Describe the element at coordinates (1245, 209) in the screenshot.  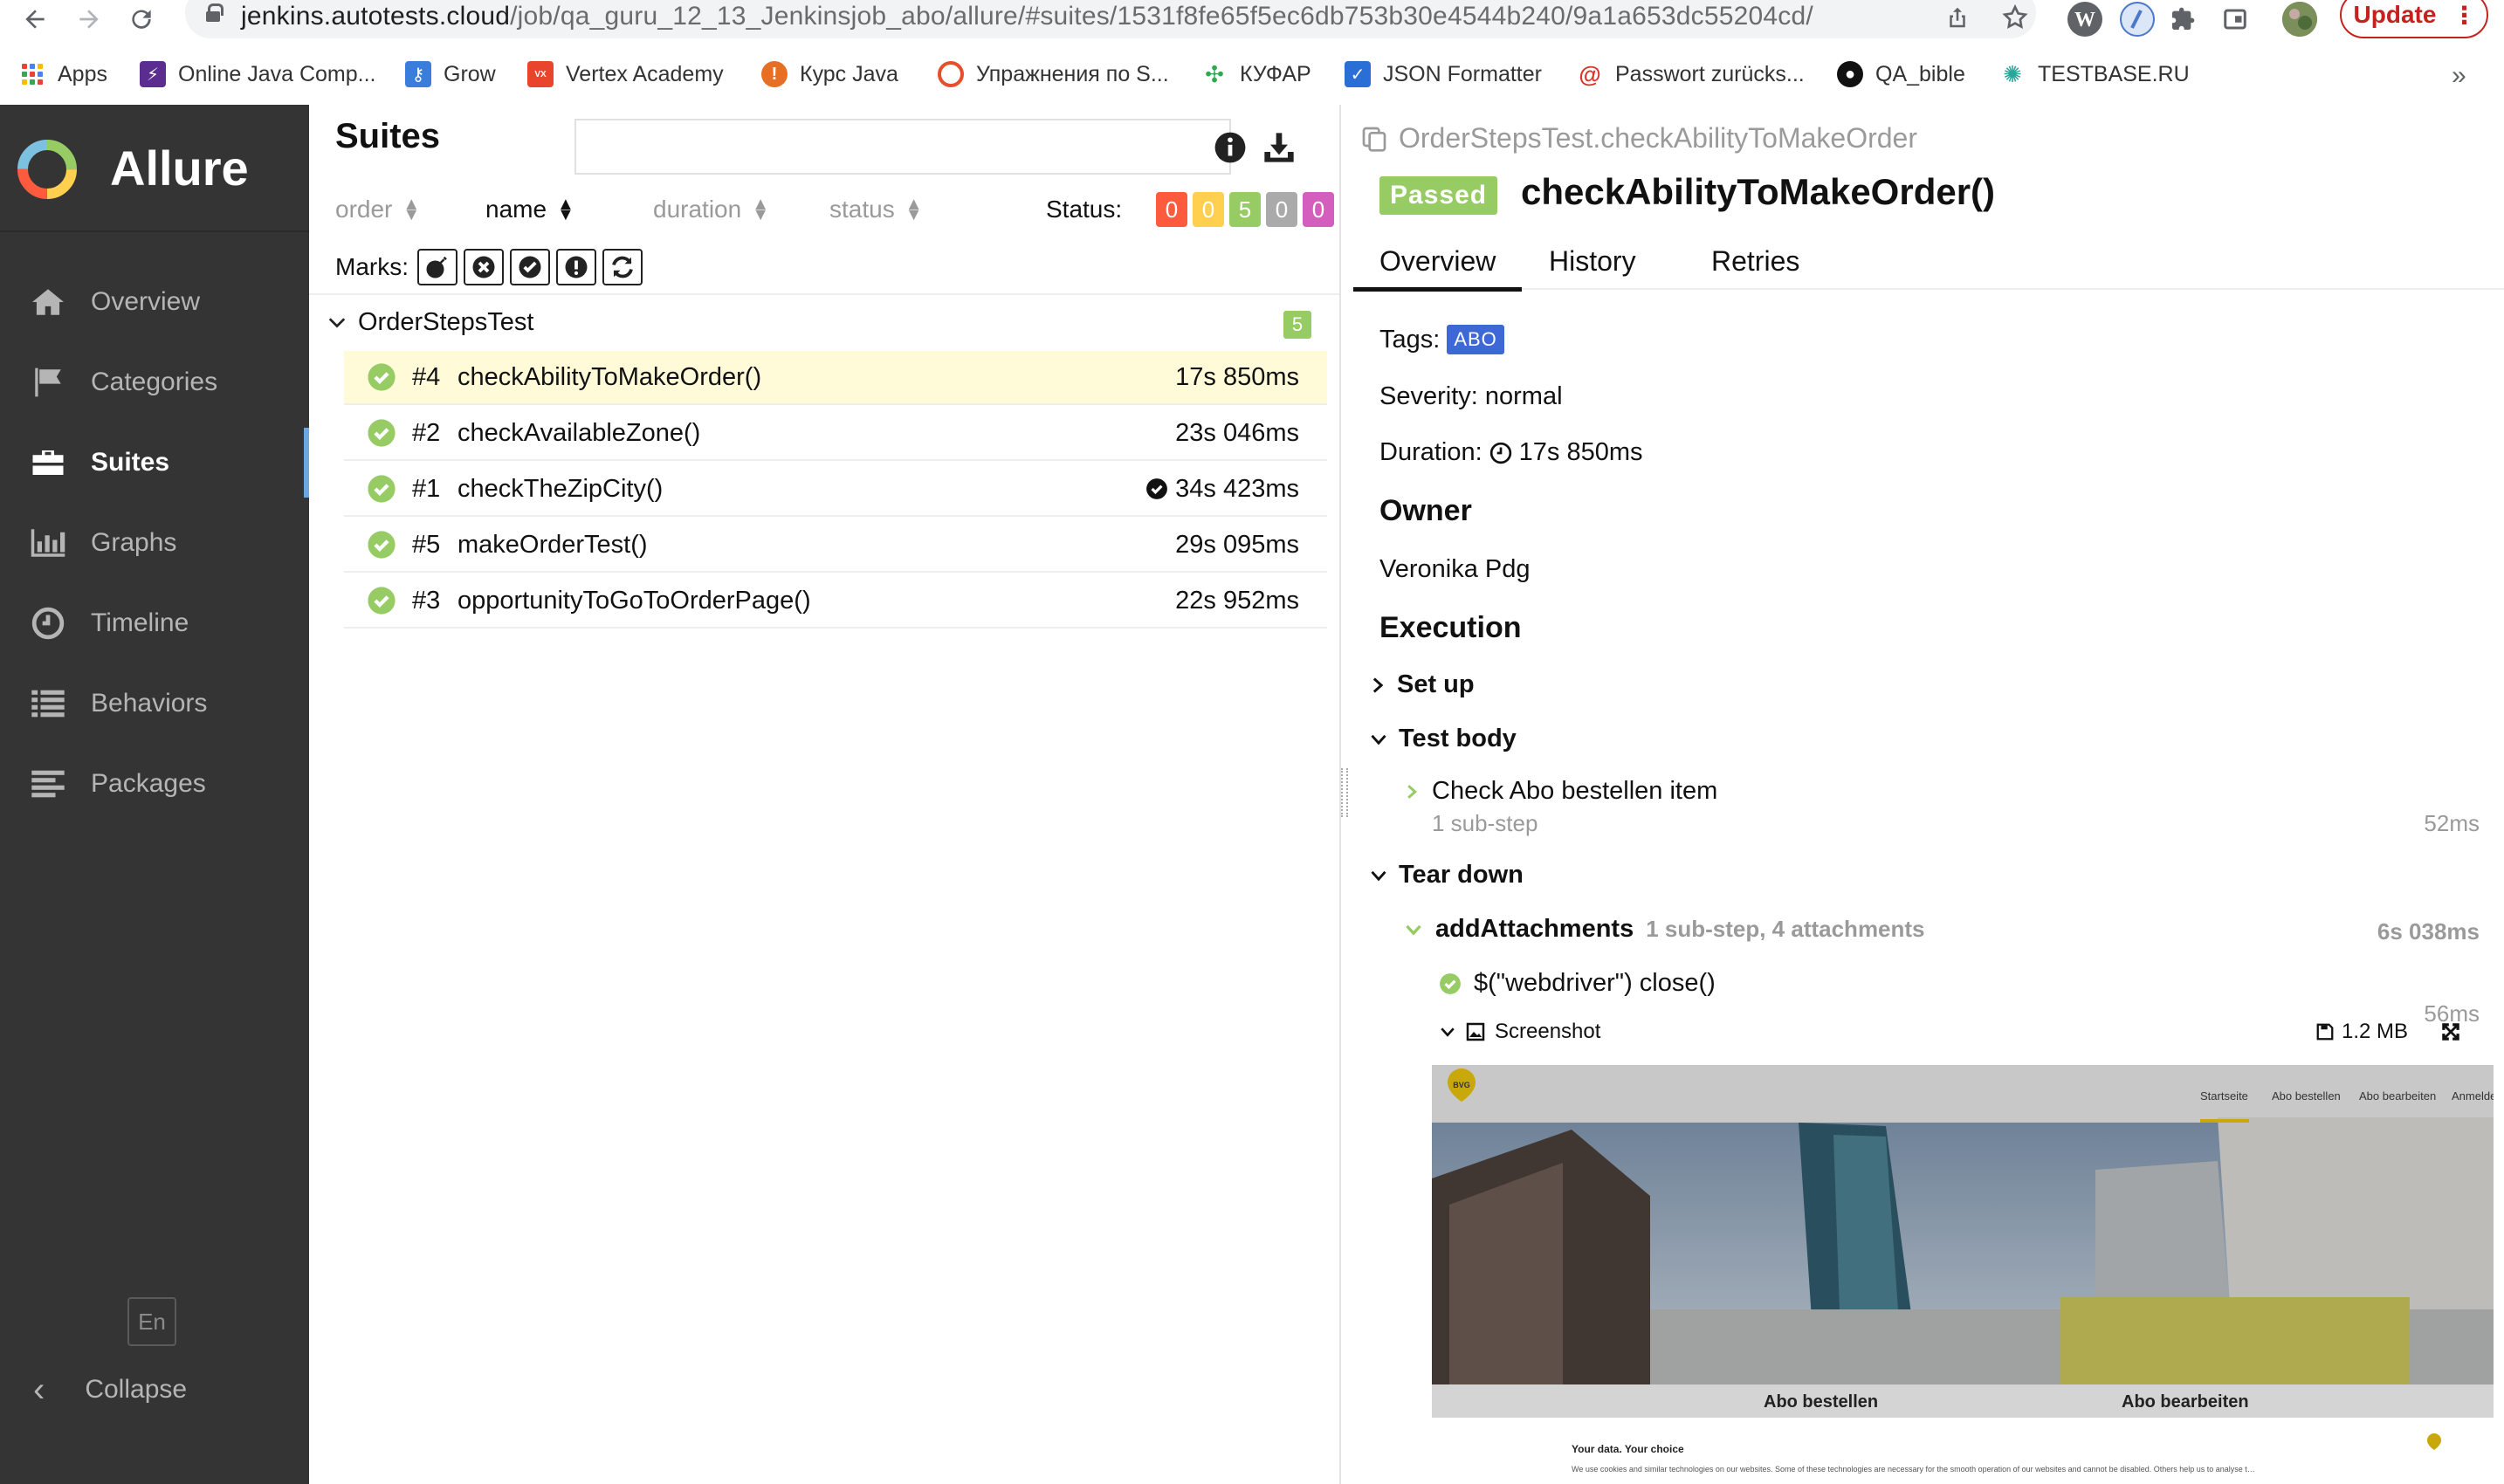
I see `status-passed-badge: 5` at that location.